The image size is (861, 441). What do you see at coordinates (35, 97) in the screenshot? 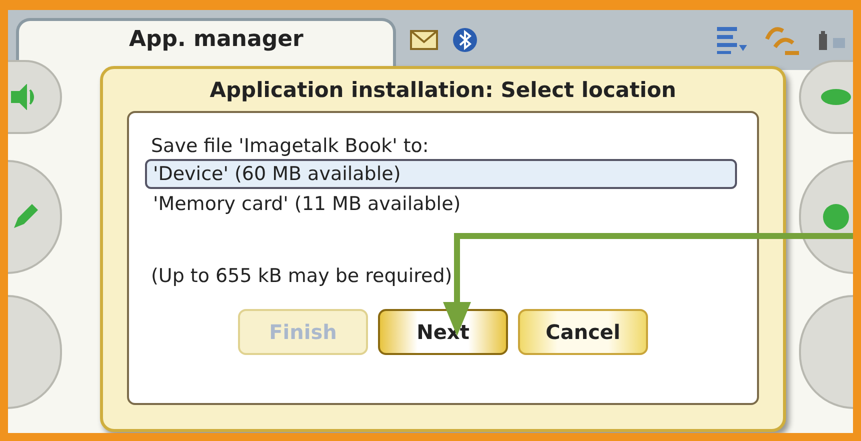
I see `speaker-button` at bounding box center [35, 97].